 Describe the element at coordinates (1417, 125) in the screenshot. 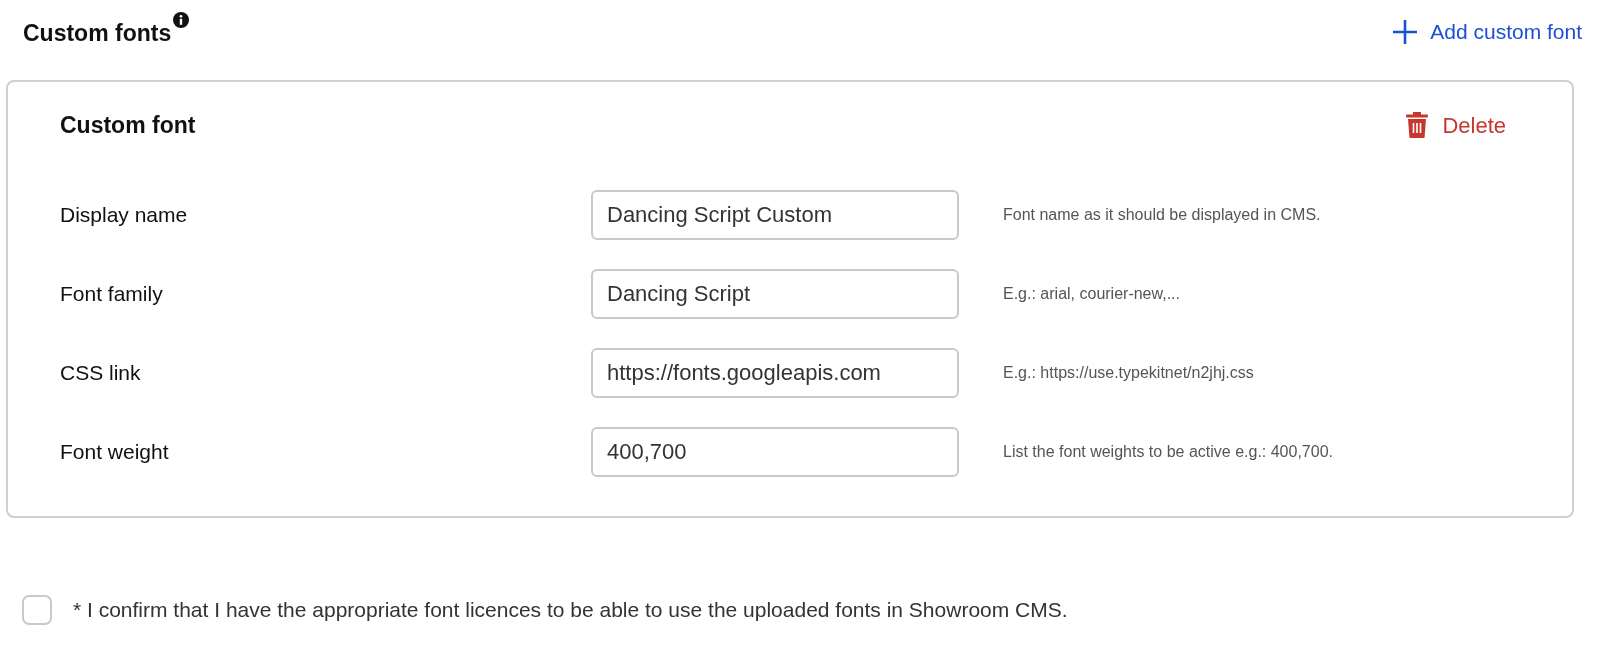

I see `trash-icon` at that location.